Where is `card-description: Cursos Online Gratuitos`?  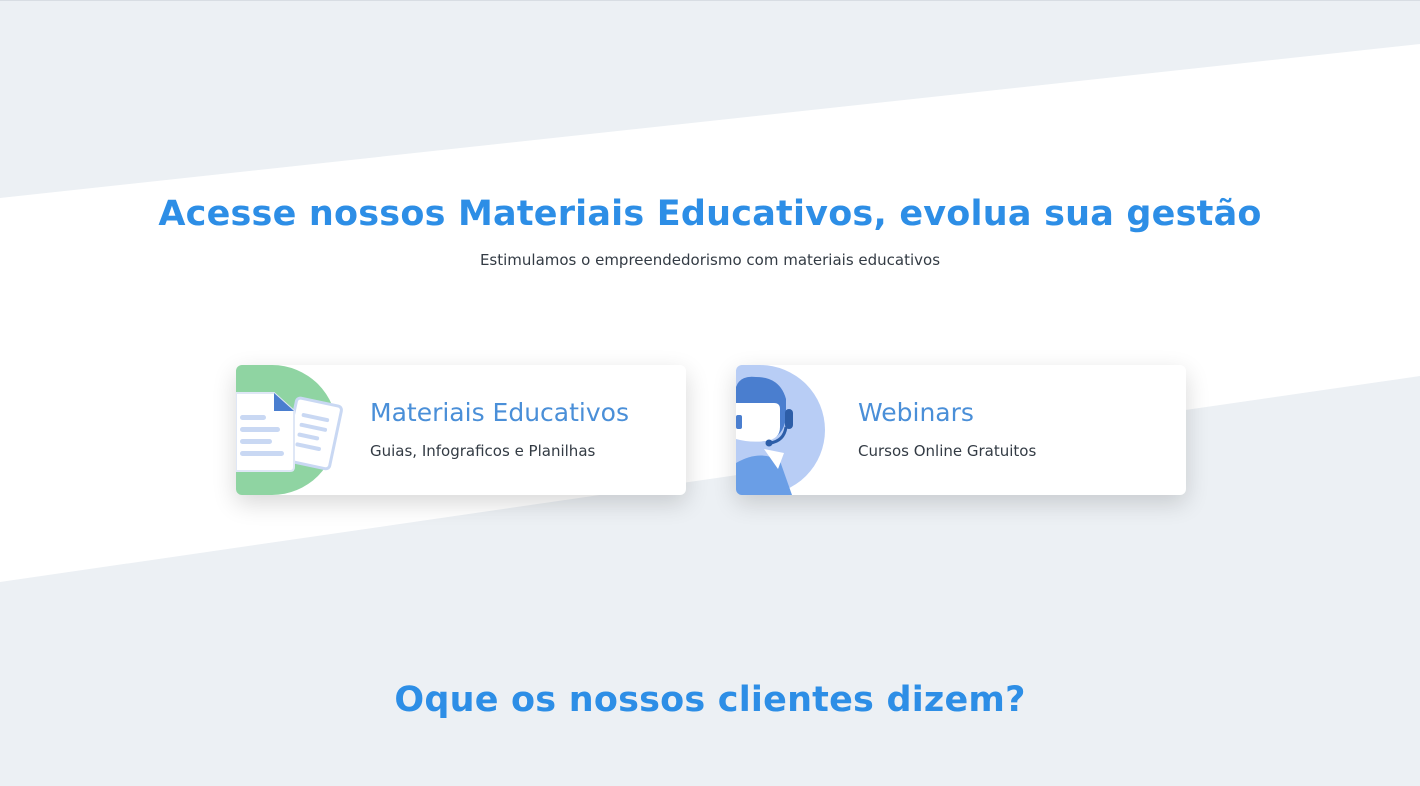 card-description: Cursos Online Gratuitos is located at coordinates (947, 451).